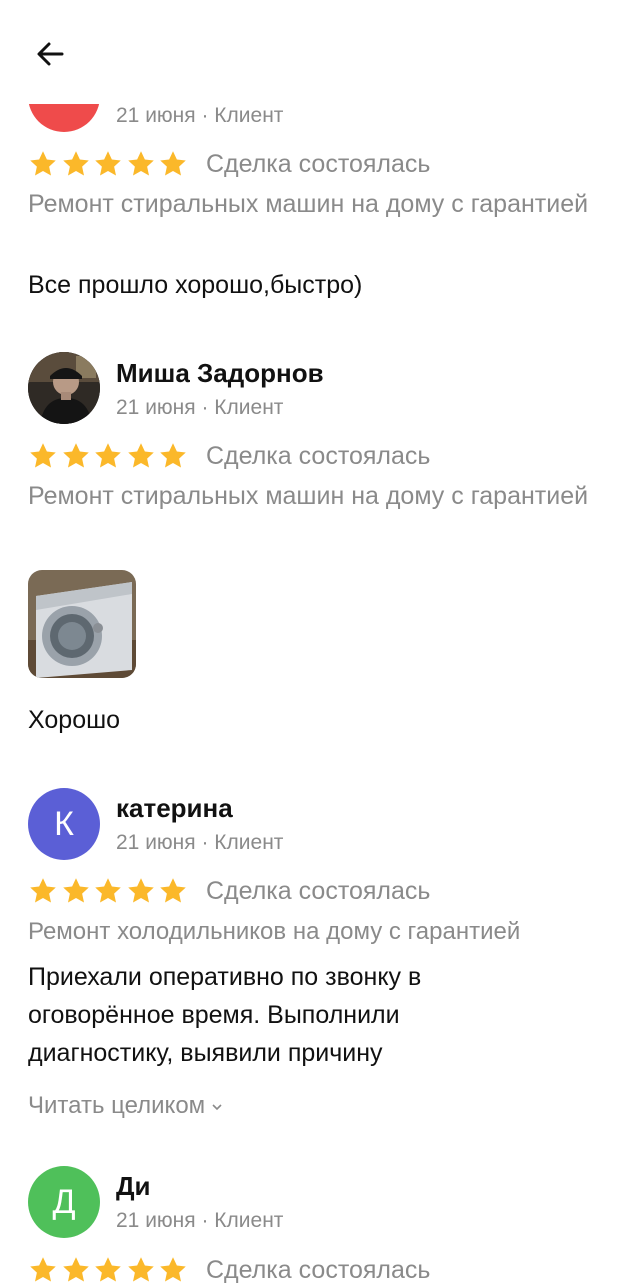 This screenshot has height=1286, width=643. What do you see at coordinates (220, 373) in the screenshot?
I see `reviewer-name: Миша Задорнов` at bounding box center [220, 373].